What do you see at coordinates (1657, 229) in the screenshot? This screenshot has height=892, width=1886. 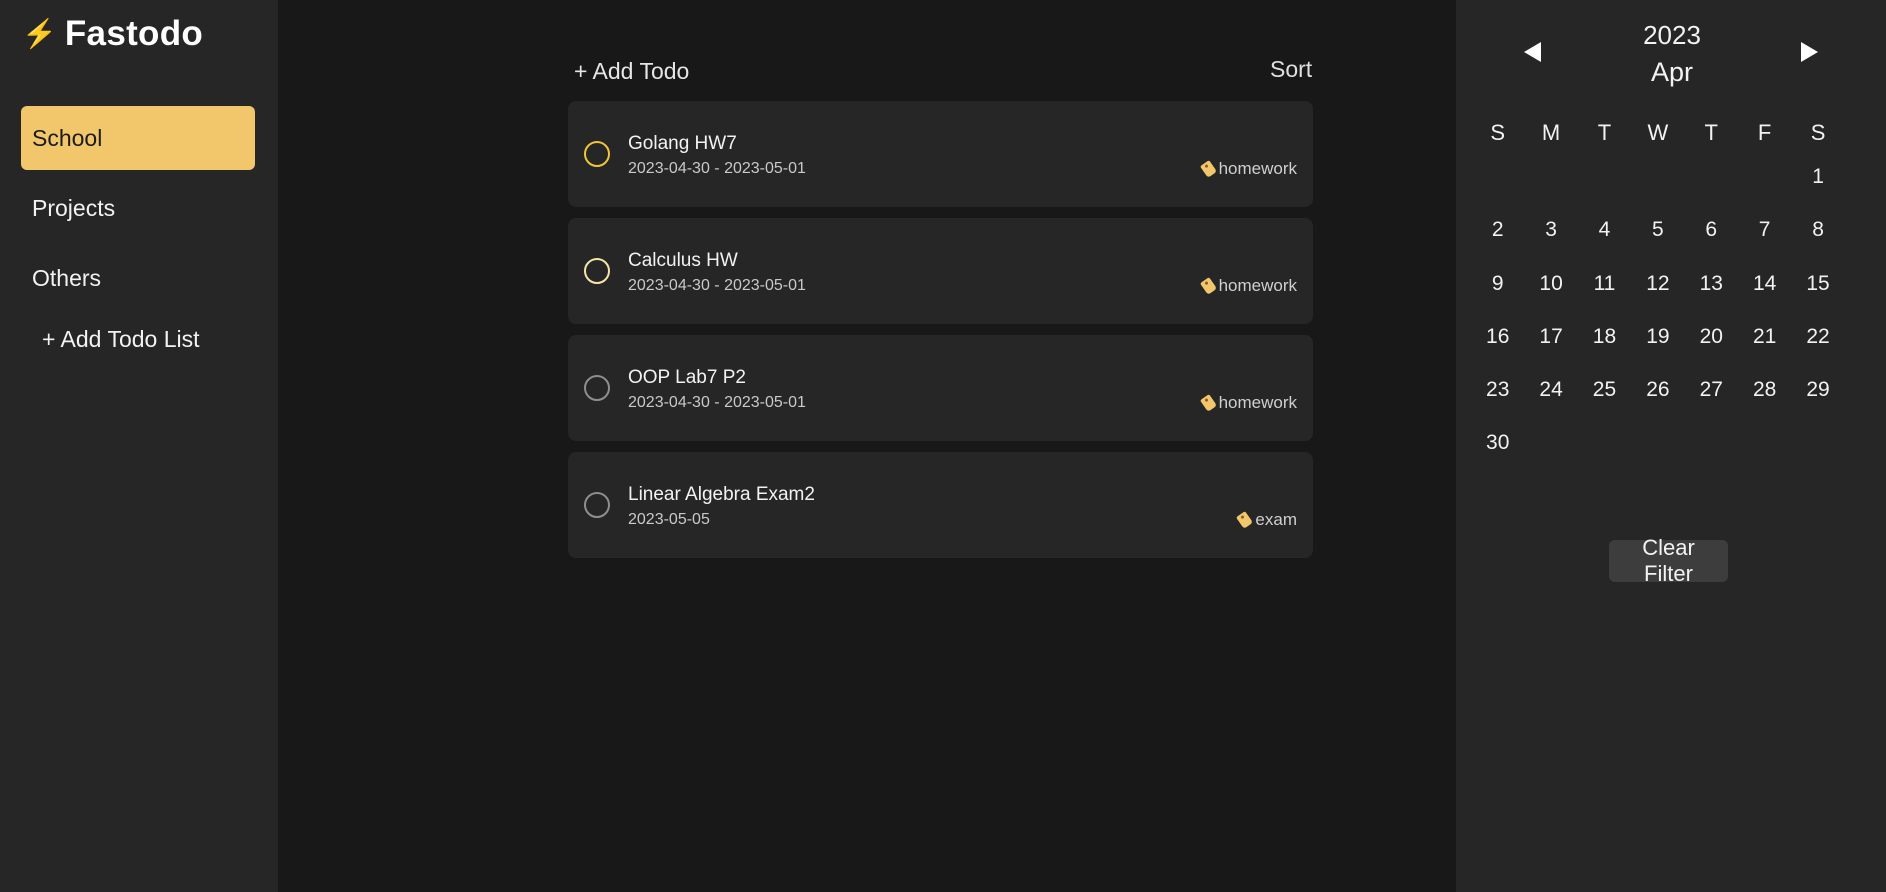 I see `calendar-day: 5` at bounding box center [1657, 229].